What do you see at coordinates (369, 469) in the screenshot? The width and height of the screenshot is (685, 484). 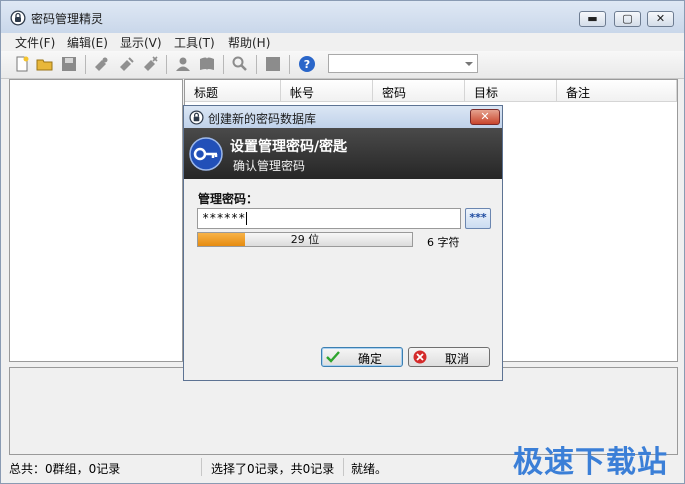 I see `status-state-text: 就绪。` at bounding box center [369, 469].